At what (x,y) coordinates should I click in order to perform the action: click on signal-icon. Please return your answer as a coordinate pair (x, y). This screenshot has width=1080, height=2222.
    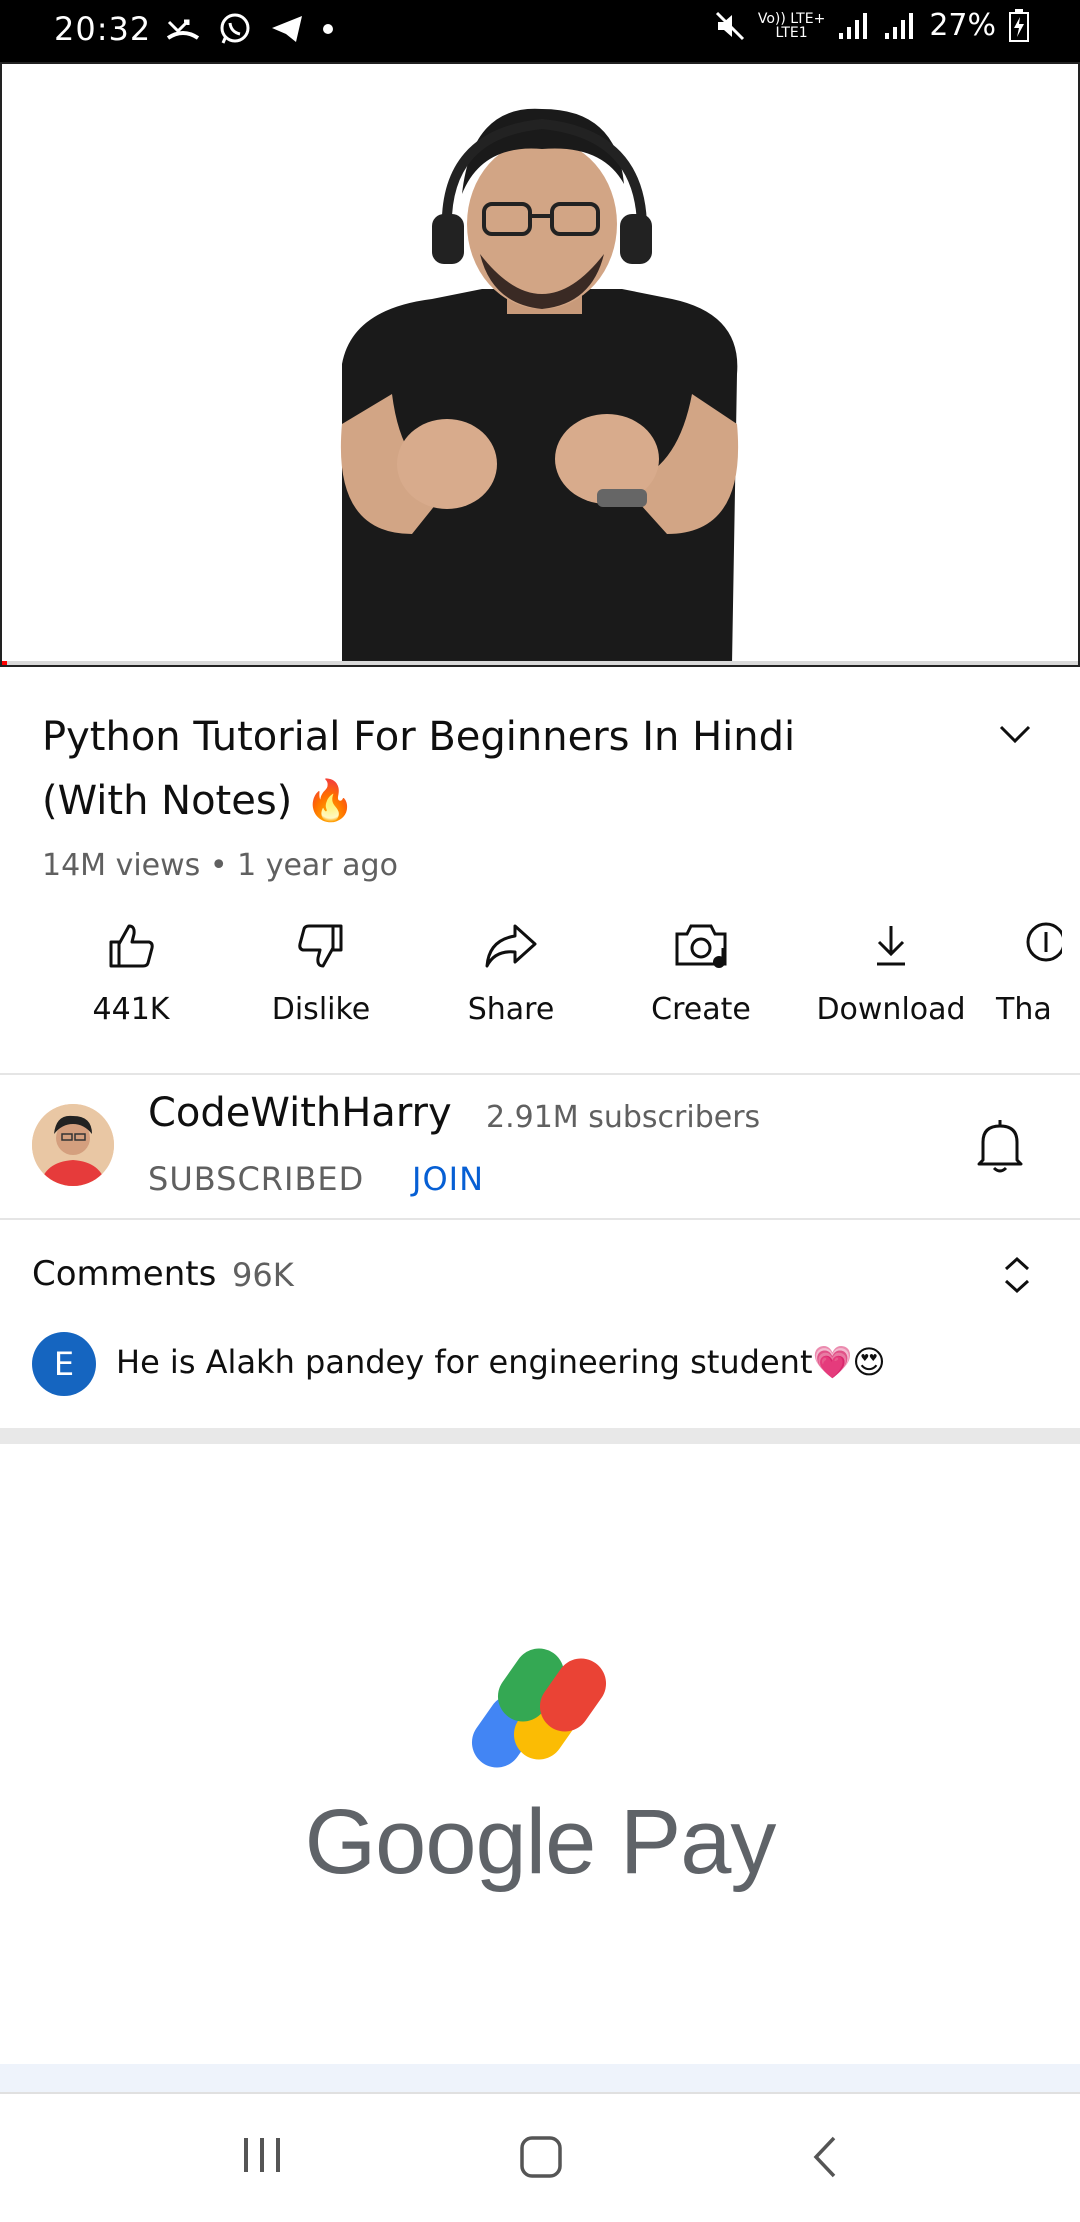
    Looking at the image, I should click on (853, 25).